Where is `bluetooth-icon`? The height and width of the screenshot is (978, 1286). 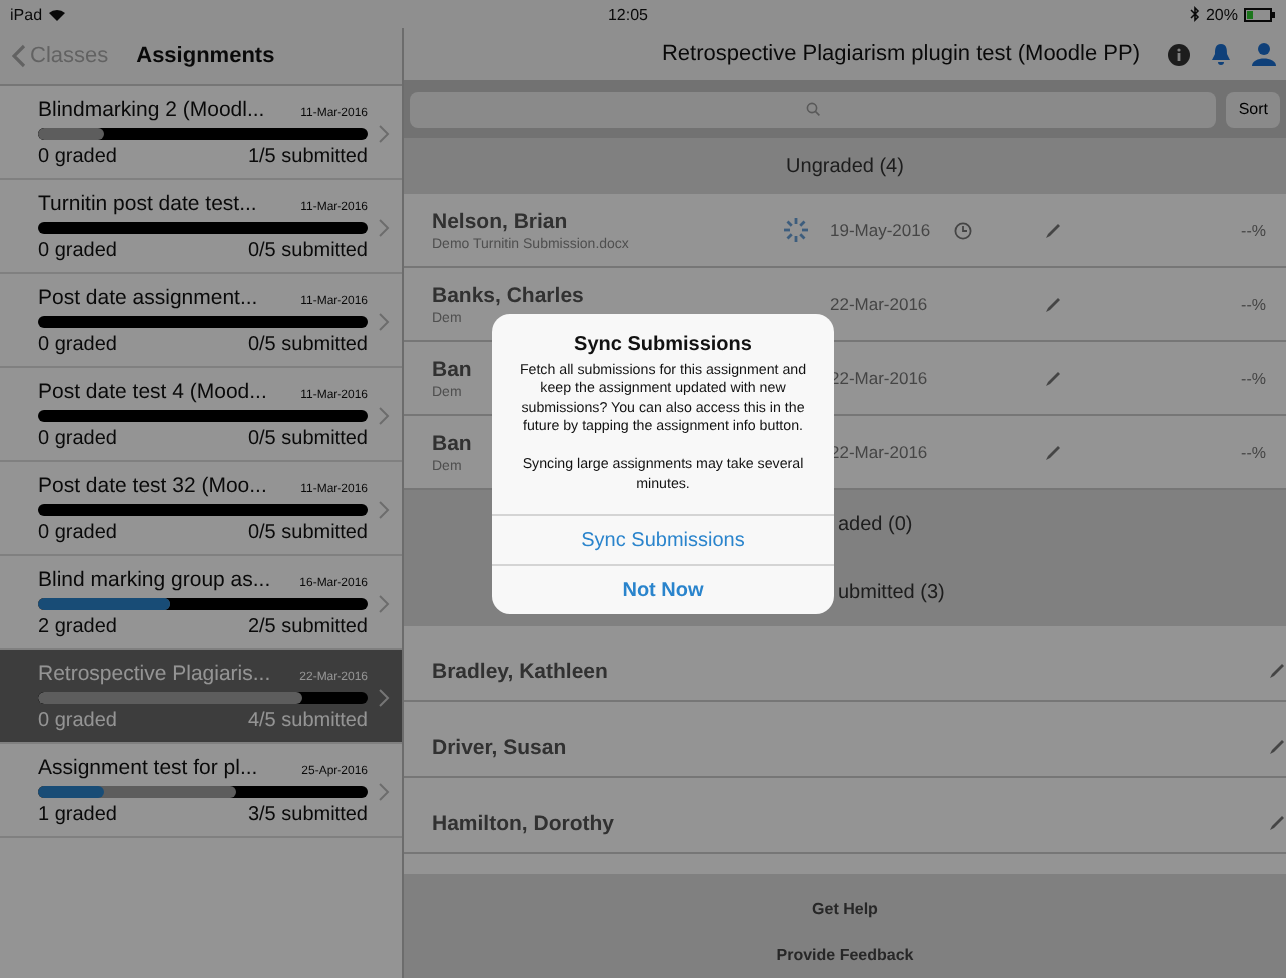 bluetooth-icon is located at coordinates (1194, 14).